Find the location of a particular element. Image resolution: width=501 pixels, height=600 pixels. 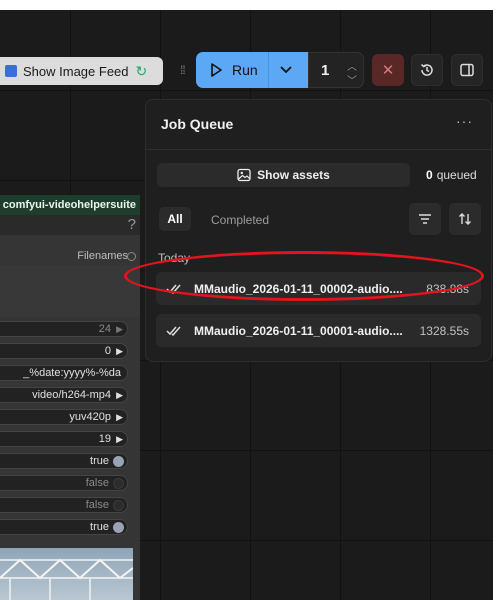

show-assets-button: Show assets is located at coordinates (283, 175).